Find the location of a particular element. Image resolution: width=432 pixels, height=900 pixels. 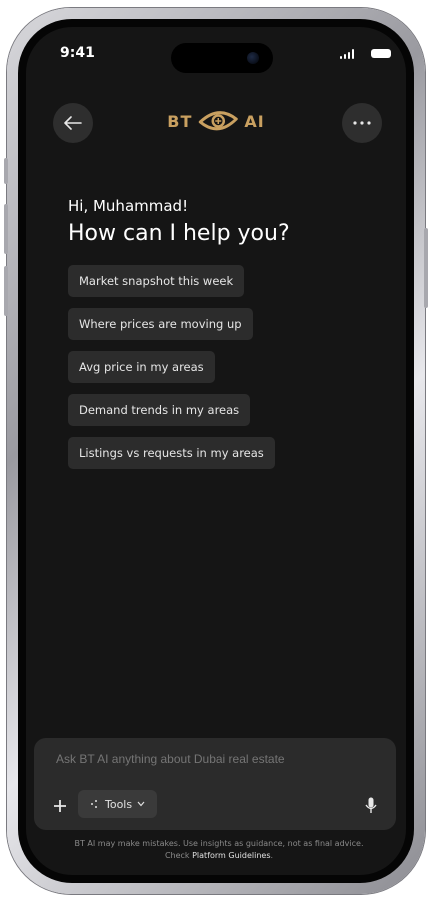

volume-up-button is located at coordinates (6, 229).